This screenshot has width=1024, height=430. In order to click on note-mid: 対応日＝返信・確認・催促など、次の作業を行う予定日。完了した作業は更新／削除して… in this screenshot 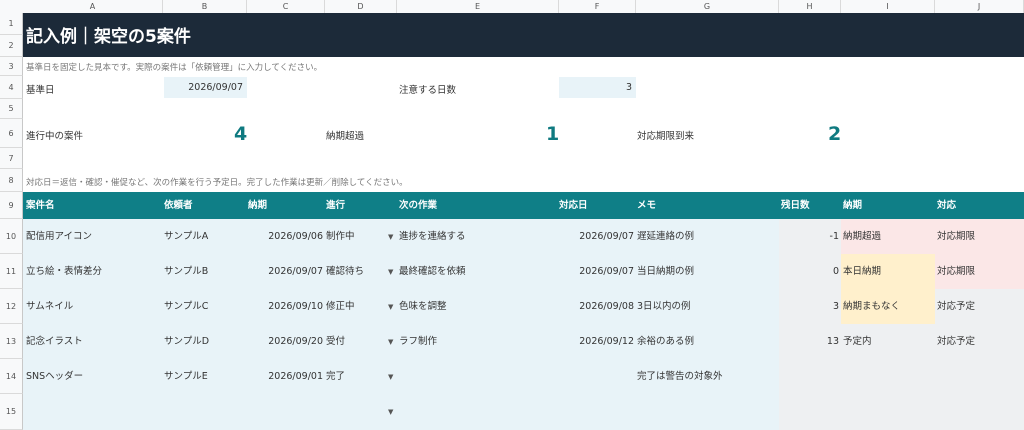, I will do `click(217, 182)`.